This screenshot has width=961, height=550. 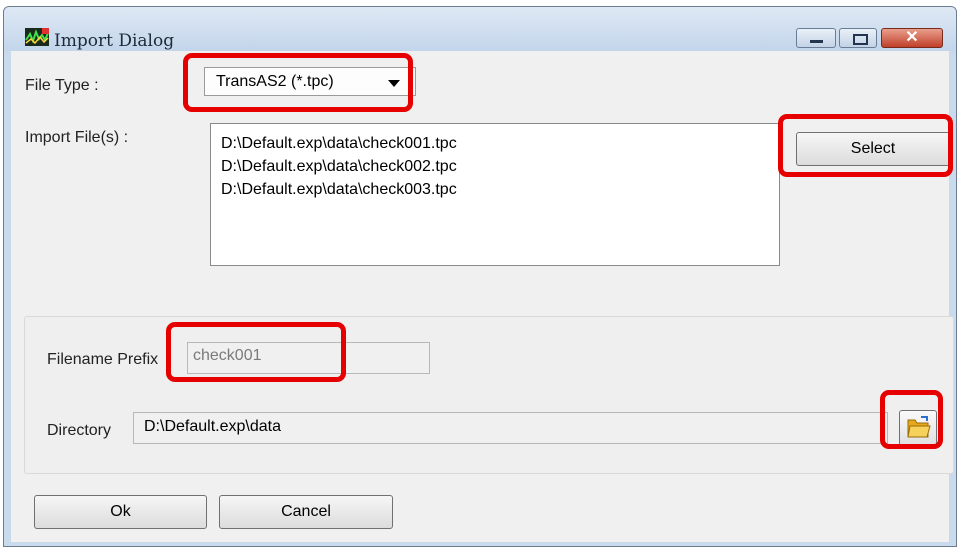 What do you see at coordinates (500, 166) in the screenshot?
I see `list-item: D:\Default.exp\data\check002.tpc` at bounding box center [500, 166].